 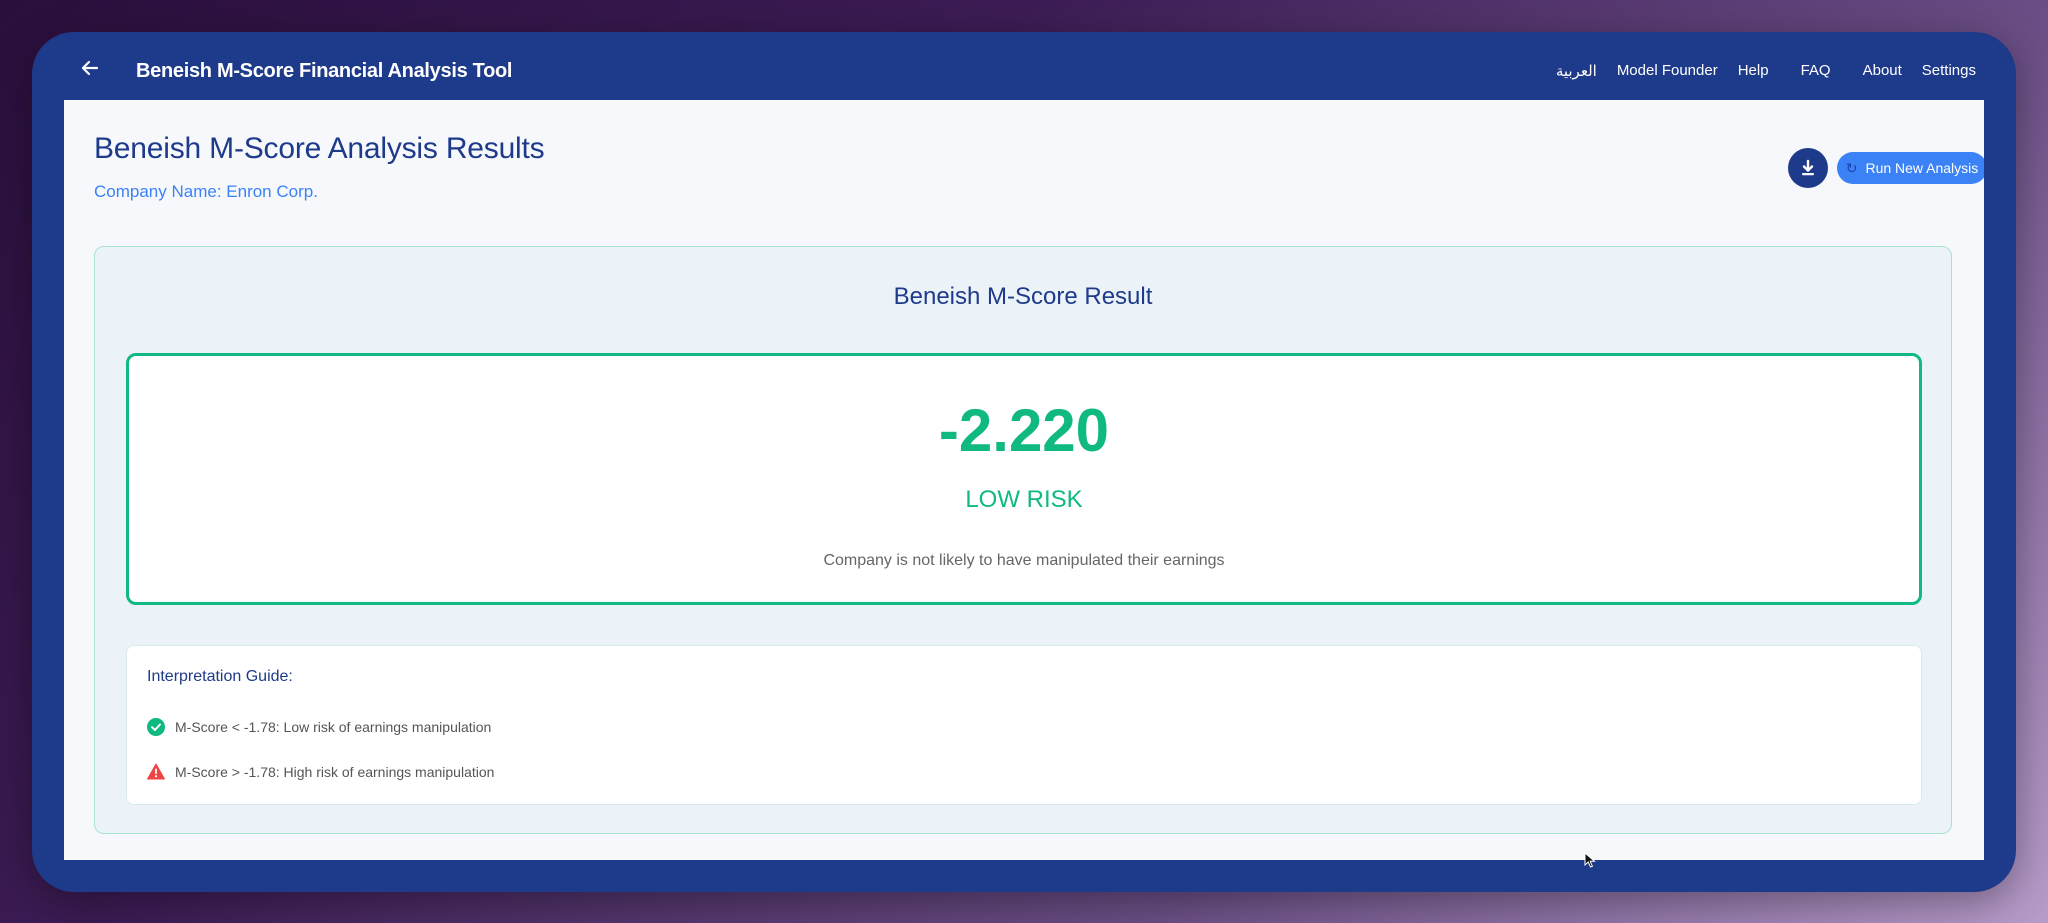 I want to click on mouse-cursor-icon, so click(x=1590, y=860).